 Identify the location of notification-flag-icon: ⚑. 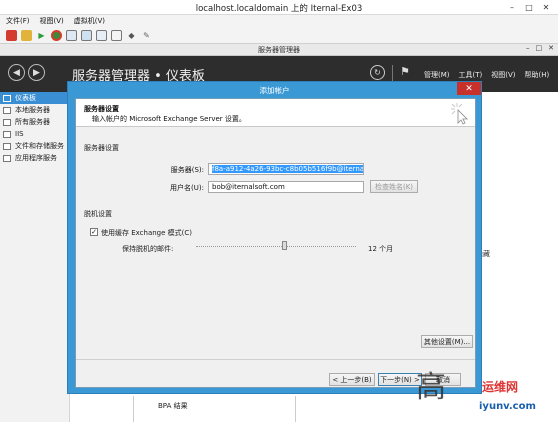
(405, 71).